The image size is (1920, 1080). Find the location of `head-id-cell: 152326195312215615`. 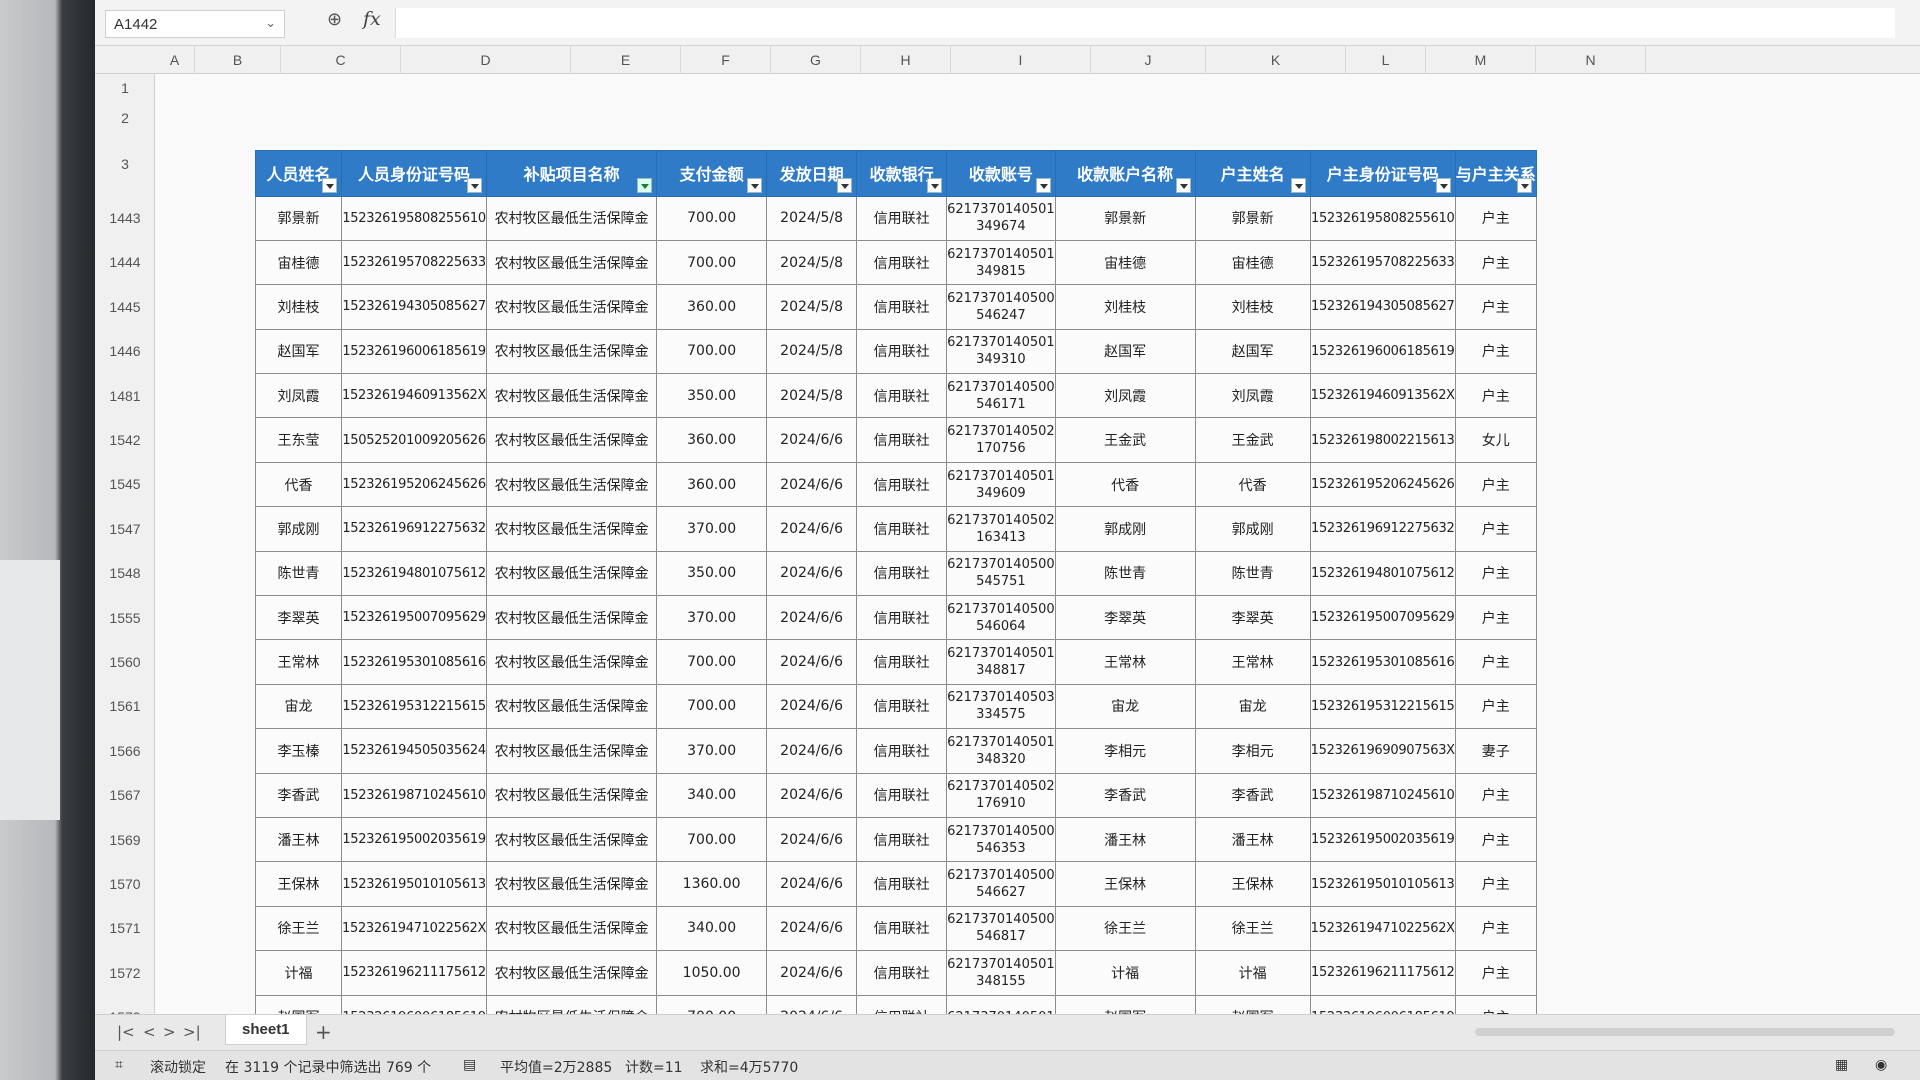

head-id-cell: 152326195312215615 is located at coordinates (1382, 706).